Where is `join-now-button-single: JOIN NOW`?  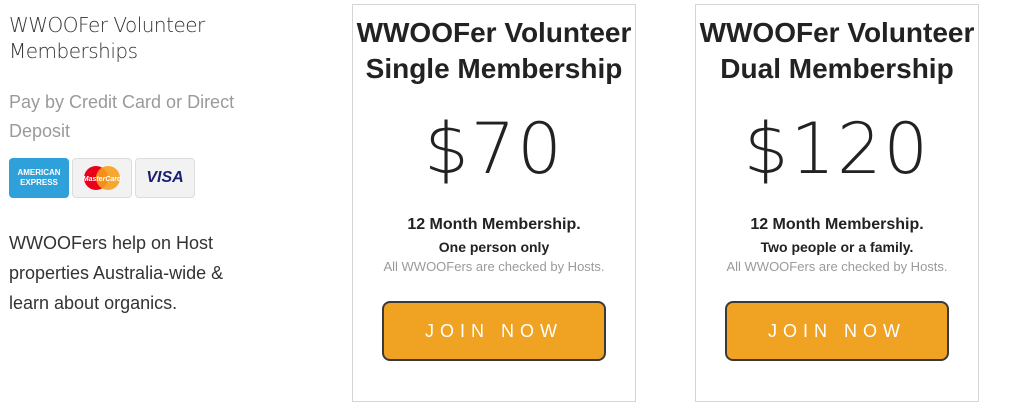 join-now-button-single: JOIN NOW is located at coordinates (494, 331).